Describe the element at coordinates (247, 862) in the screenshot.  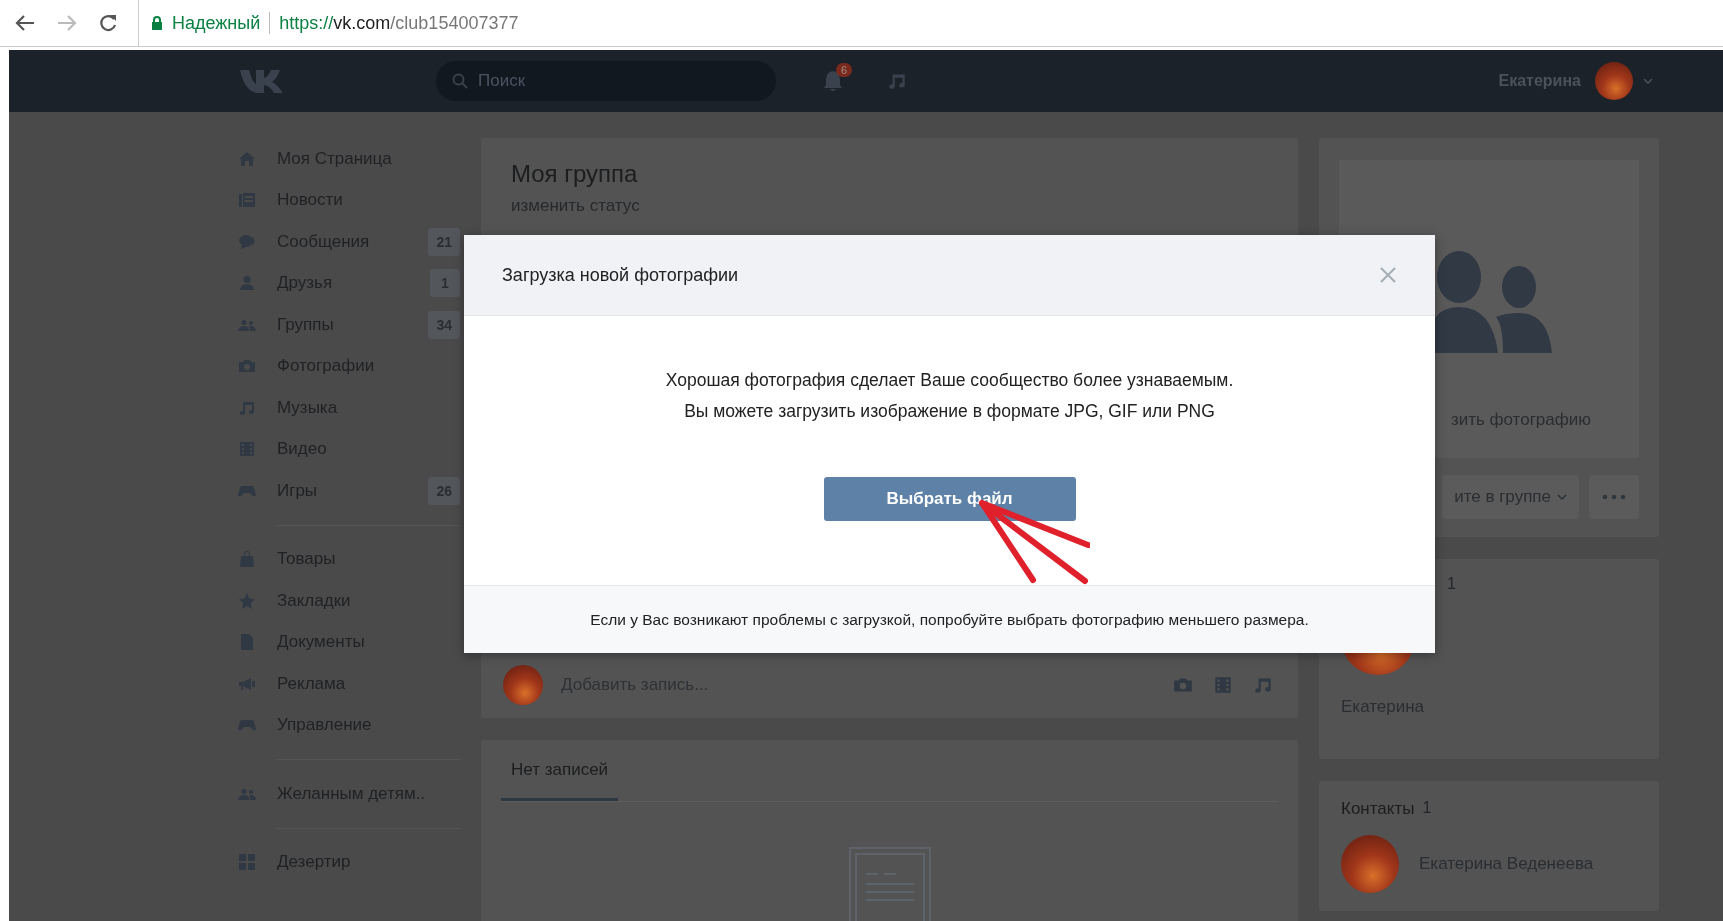
I see `grid-icon` at that location.